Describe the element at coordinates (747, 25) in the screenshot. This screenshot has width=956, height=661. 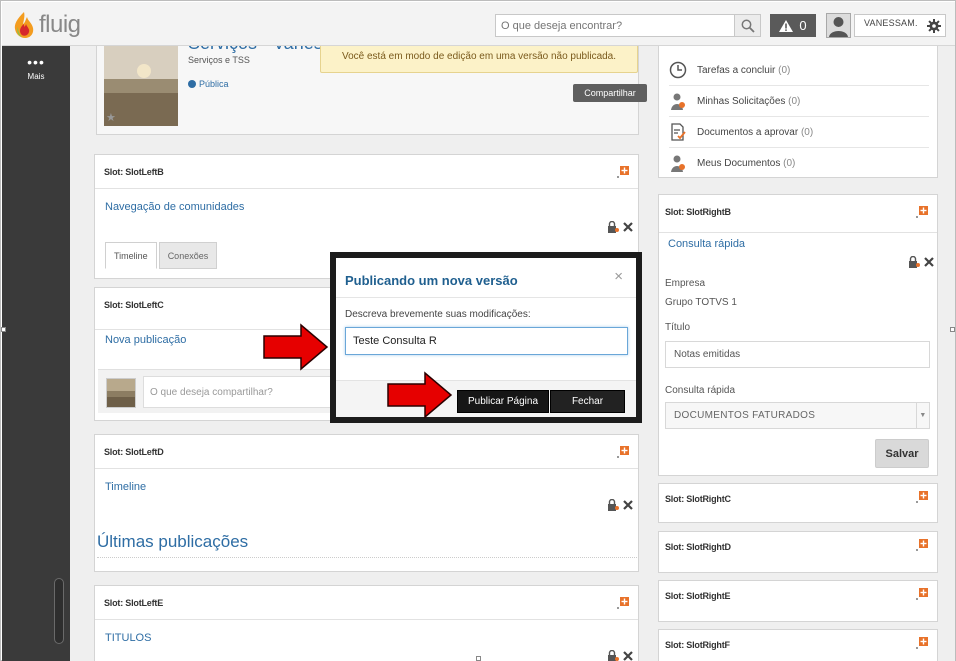
I see `search-button` at that location.